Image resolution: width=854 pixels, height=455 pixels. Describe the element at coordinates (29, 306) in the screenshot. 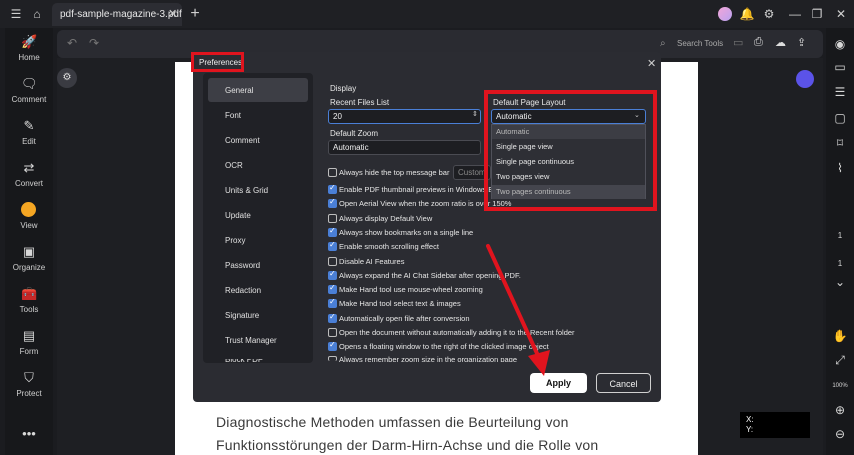

I see `sidebar-item-tools: 🧰 Tools` at that location.